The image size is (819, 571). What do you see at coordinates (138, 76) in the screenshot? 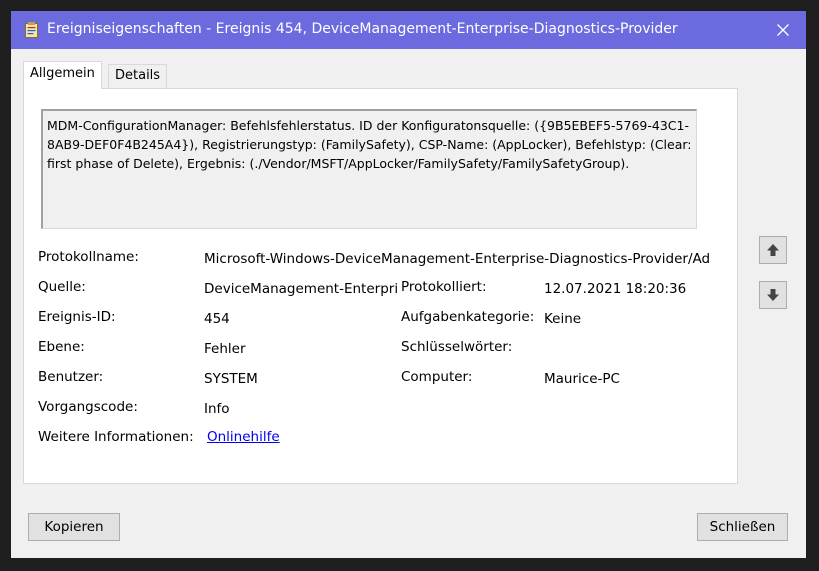
I see `tab-details: Details` at bounding box center [138, 76].